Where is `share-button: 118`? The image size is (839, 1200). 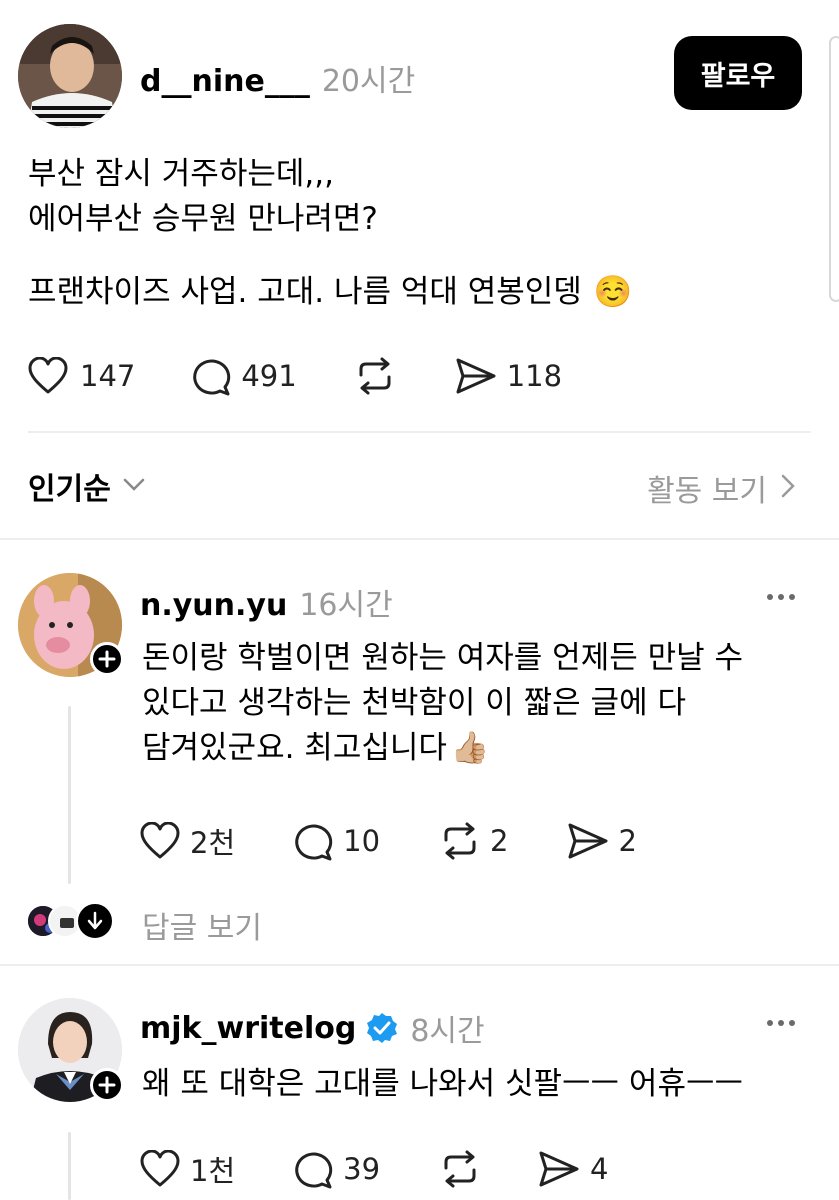 share-button: 118 is located at coordinates (508, 376).